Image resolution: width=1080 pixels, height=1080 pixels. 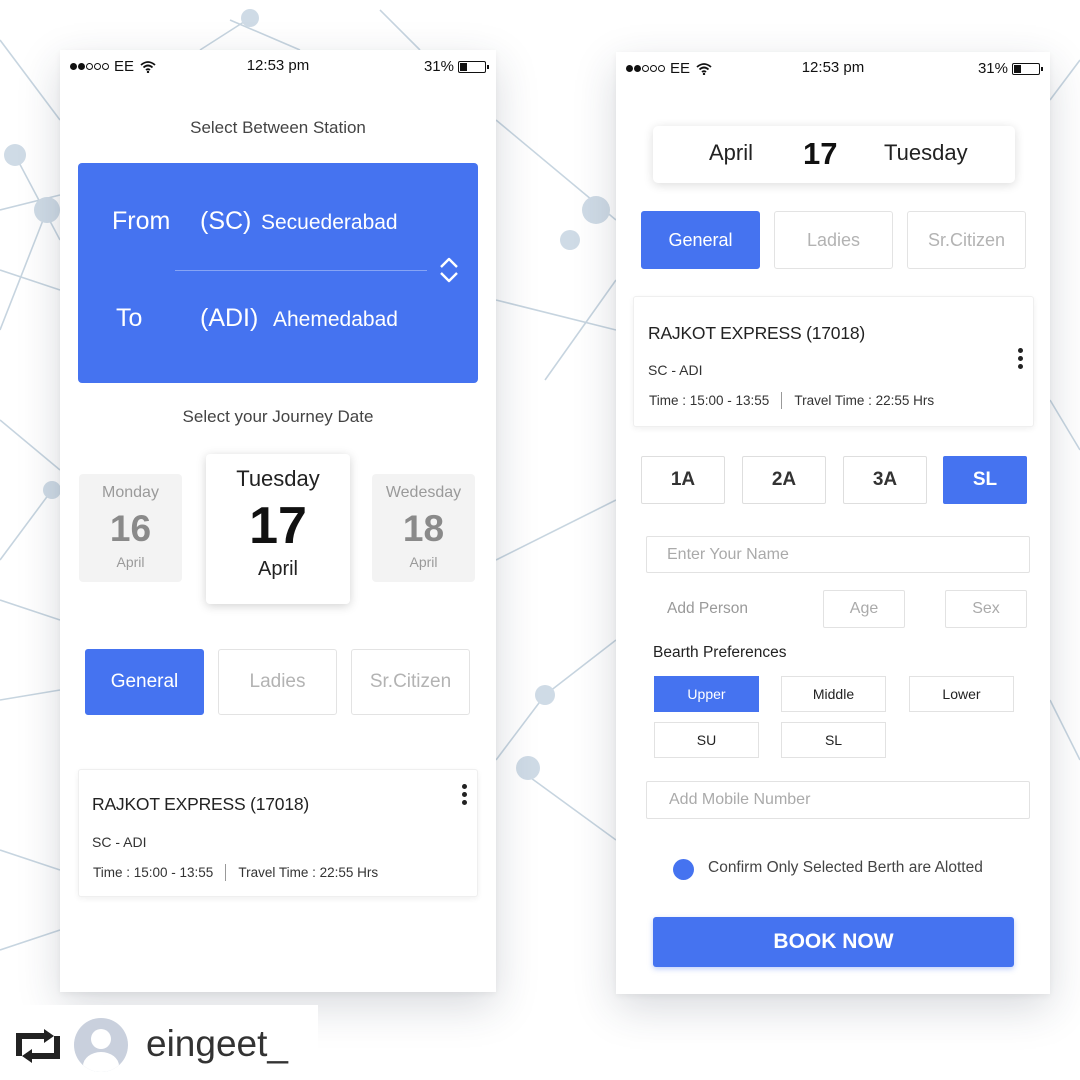 What do you see at coordinates (449, 270) in the screenshot?
I see `swap-stations-icon` at bounding box center [449, 270].